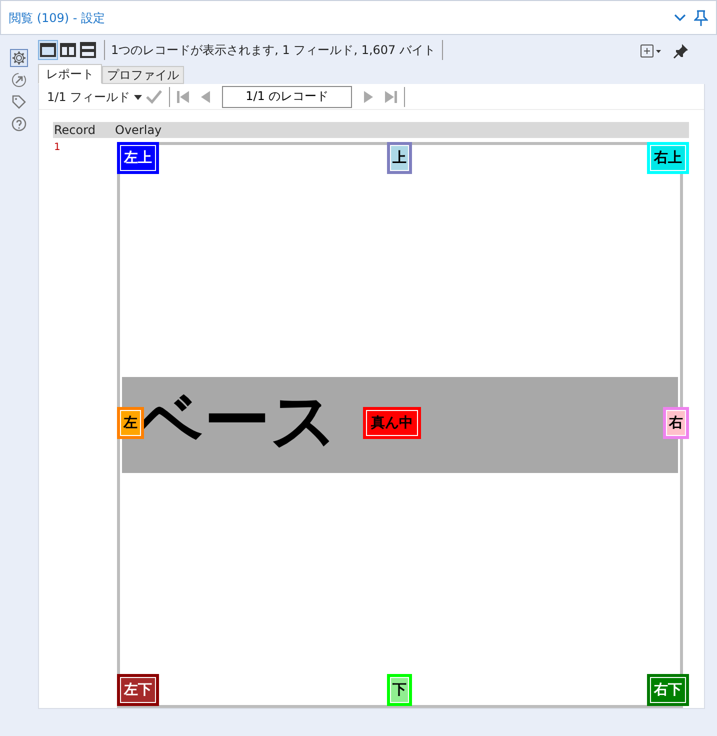 The height and width of the screenshot is (736, 717). What do you see at coordinates (668, 158) in the screenshot?
I see `overlay-label: 右上` at bounding box center [668, 158].